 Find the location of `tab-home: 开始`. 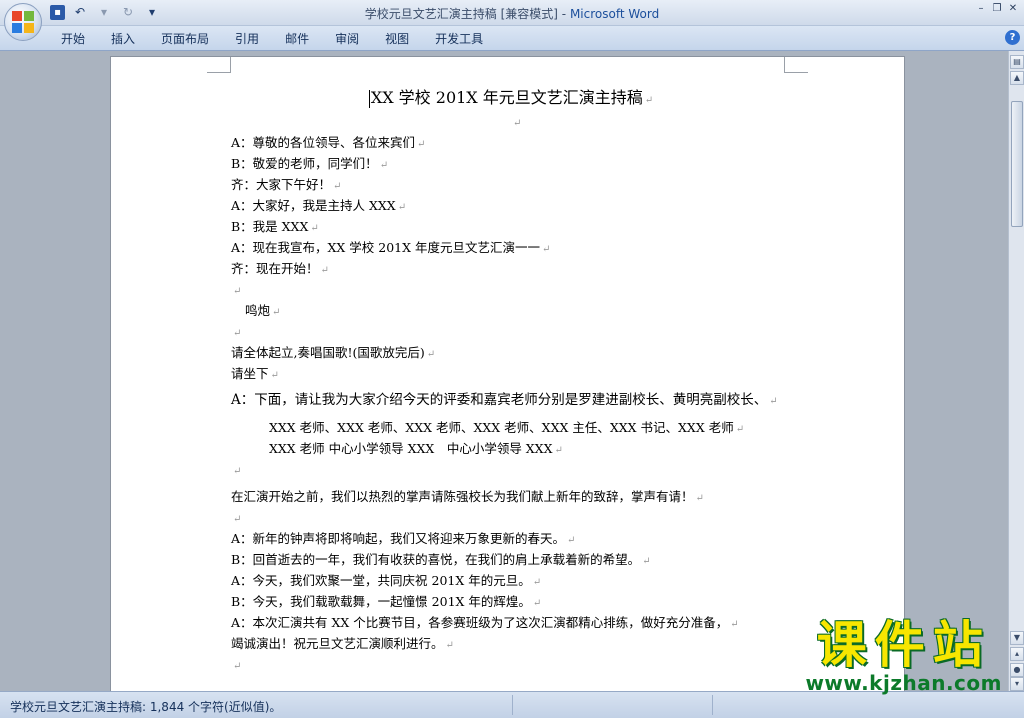

tab-home: 开始 is located at coordinates (73, 39).